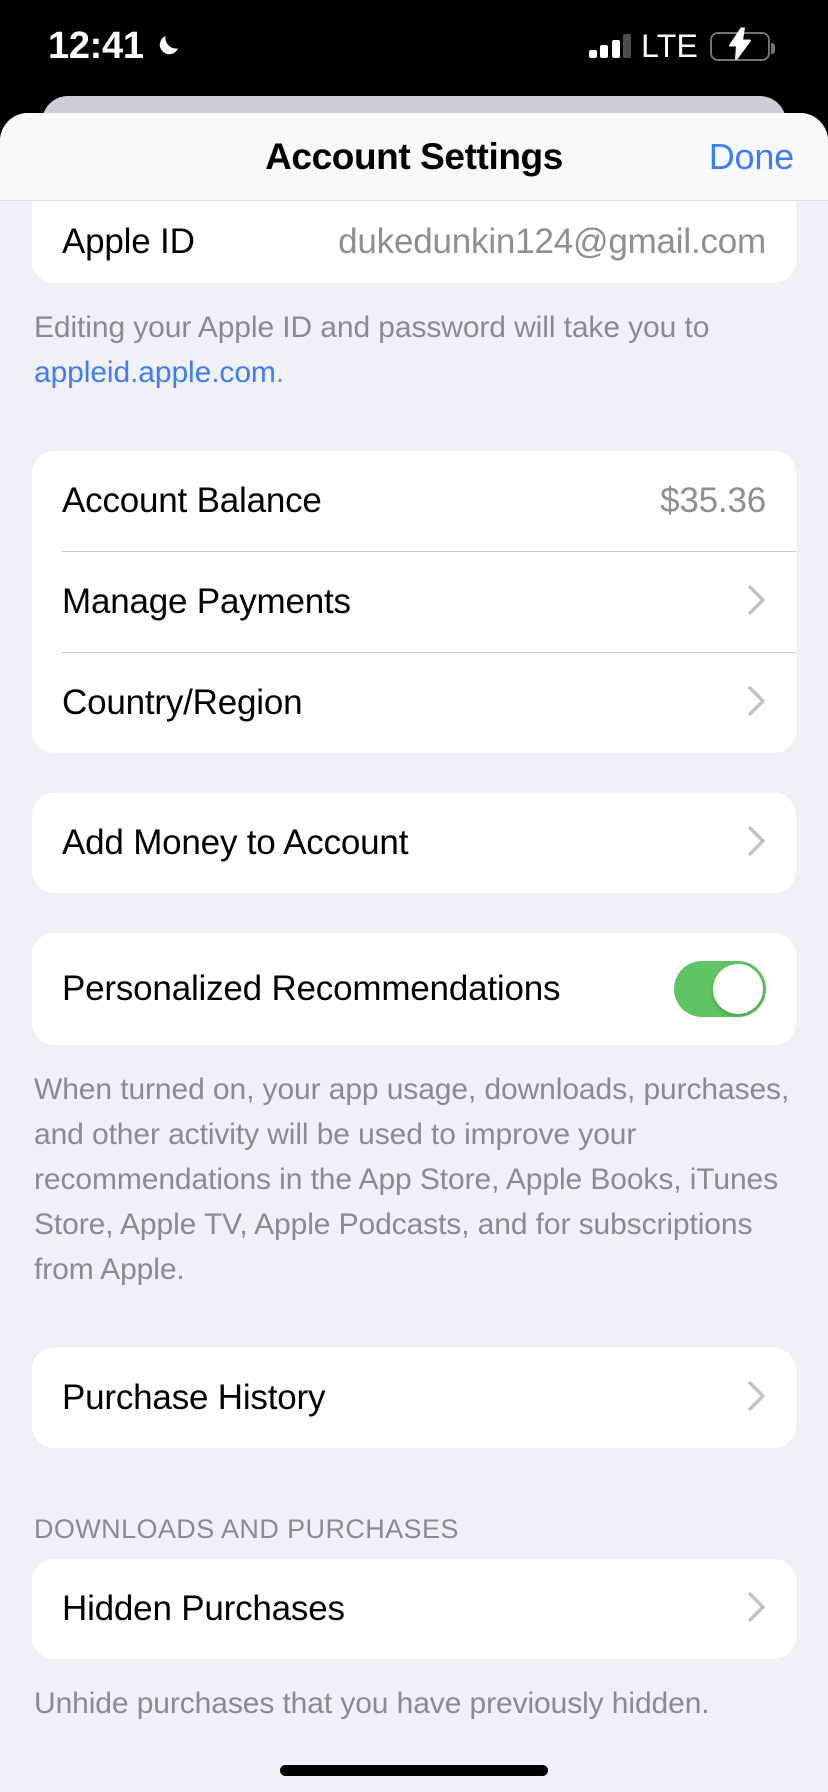  I want to click on section-header-downloads-and-purchases: DOWNLOADS AND PURCHASES, so click(246, 1529).